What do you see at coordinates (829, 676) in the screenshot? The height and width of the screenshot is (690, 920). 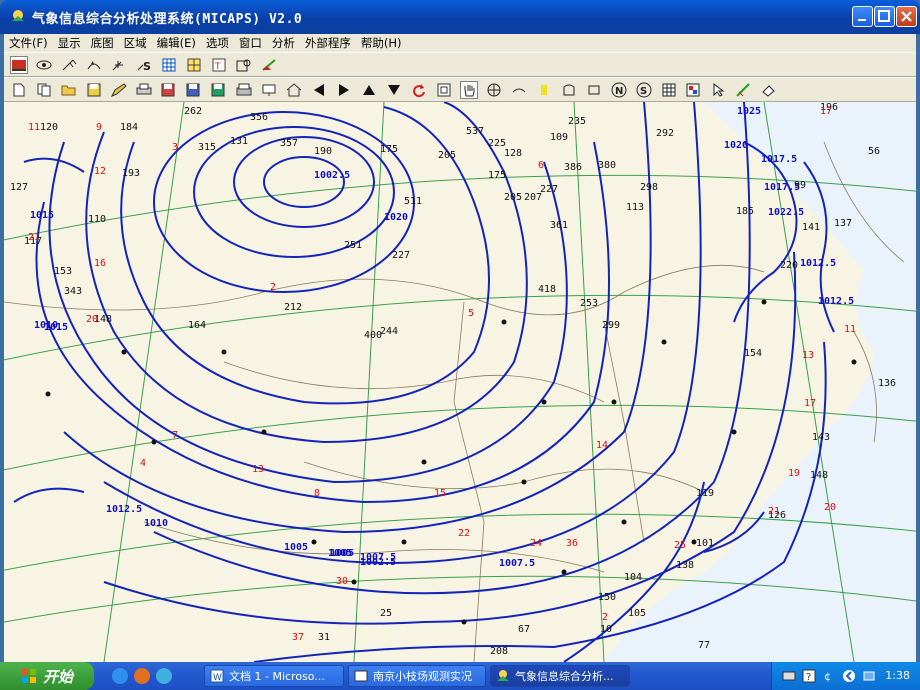 I see `ime-icon: ¢` at bounding box center [829, 676].